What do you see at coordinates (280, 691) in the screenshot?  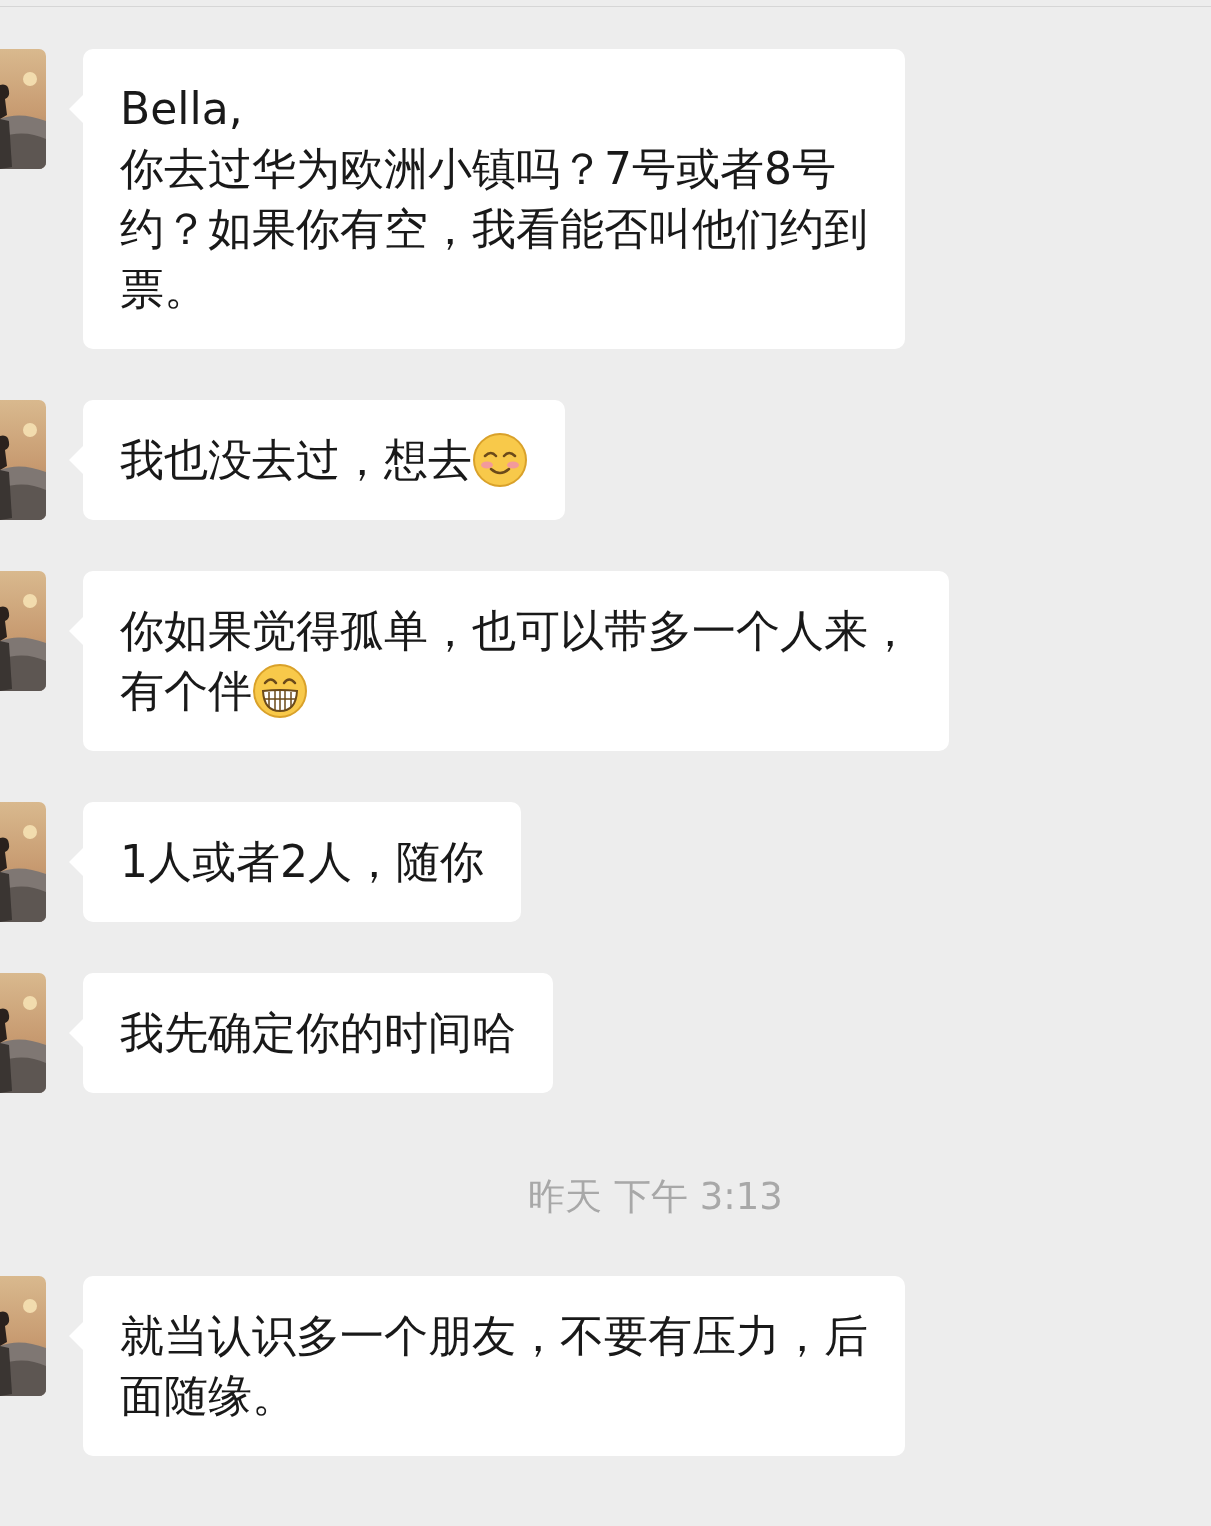 I see `grinning-face-icon` at bounding box center [280, 691].